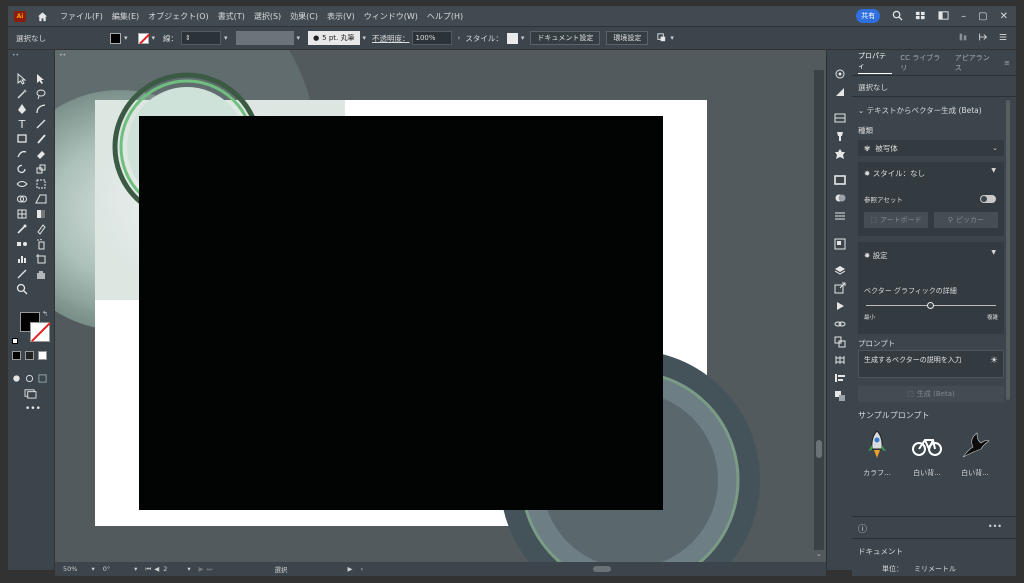  Describe the element at coordinates (201, 569) in the screenshot. I see `next-artboard-icon: ▶` at that location.